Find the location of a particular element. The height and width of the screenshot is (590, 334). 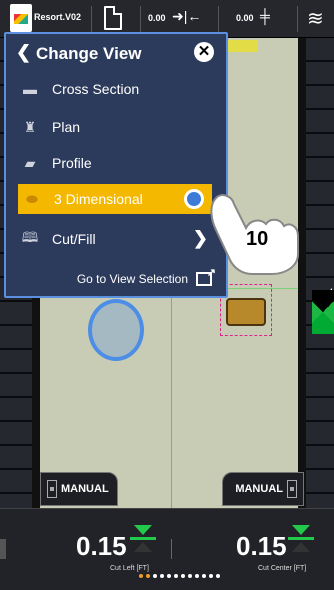

menu-item-profile: ▰ Profile is located at coordinates (119, 163).